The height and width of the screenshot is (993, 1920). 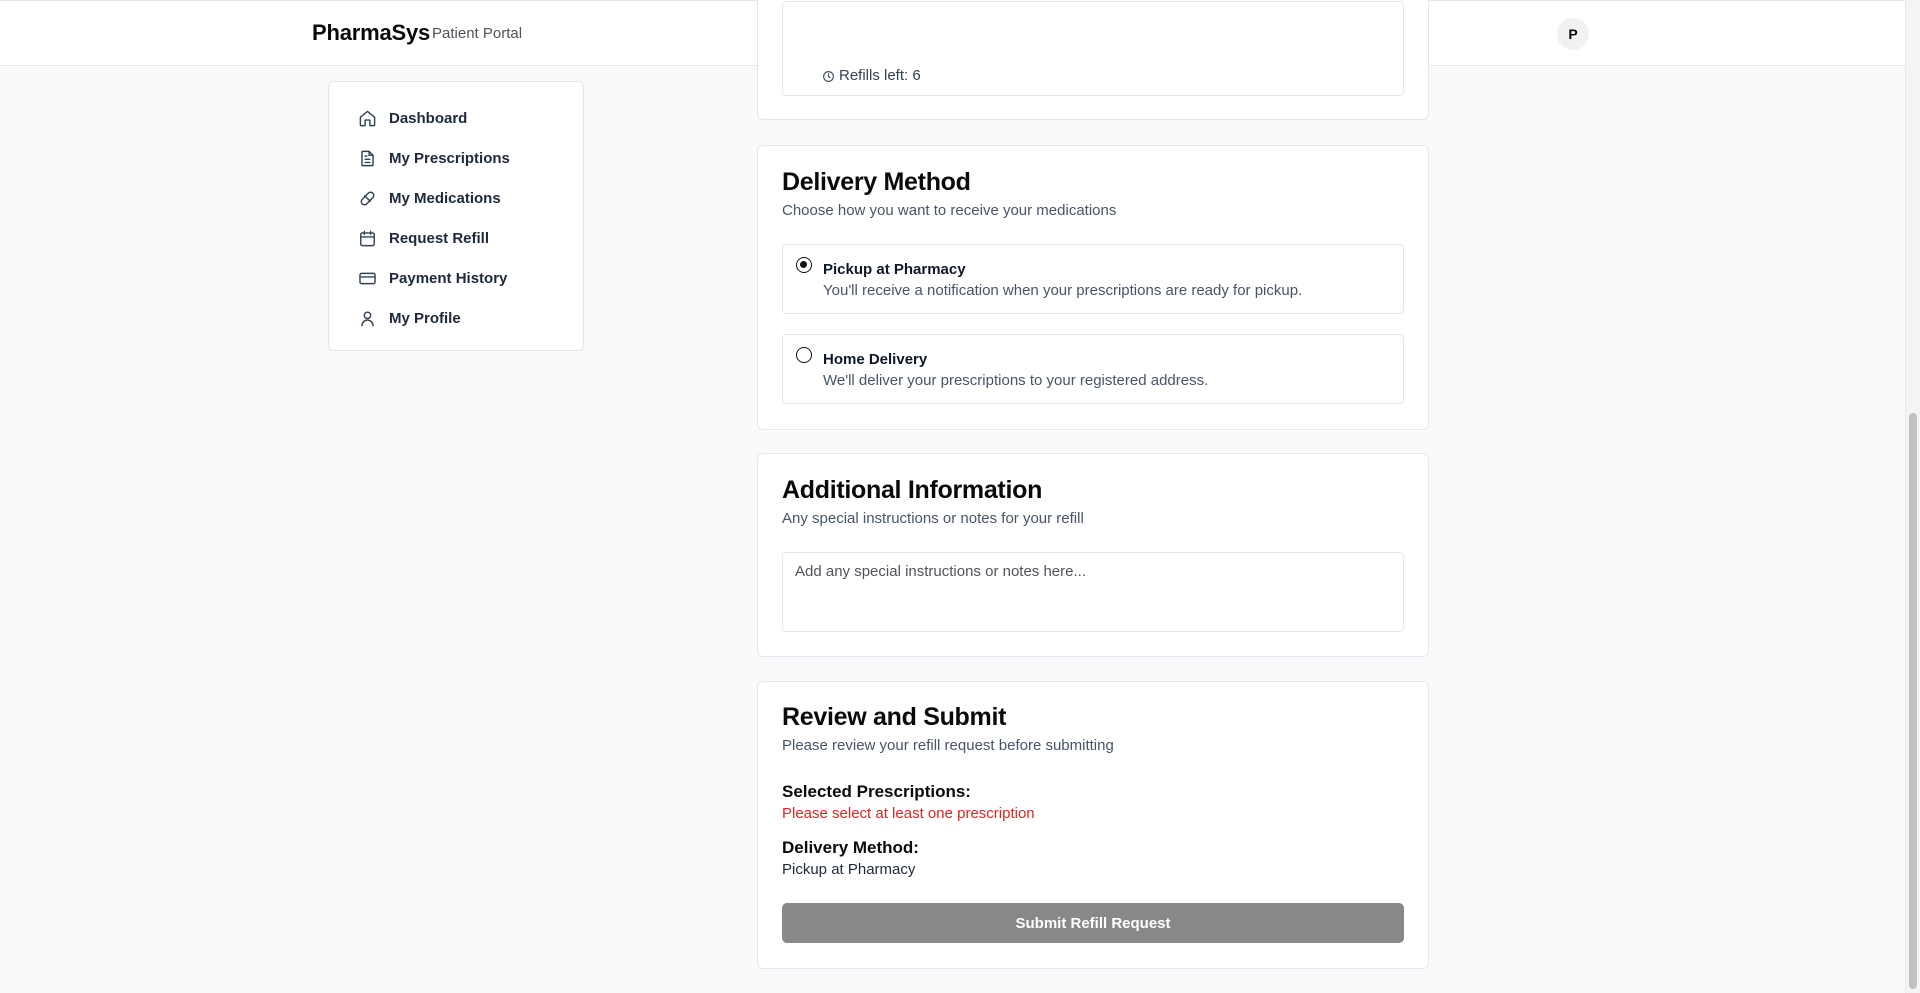 I want to click on brand-logo: PharmaSys, so click(x=371, y=33).